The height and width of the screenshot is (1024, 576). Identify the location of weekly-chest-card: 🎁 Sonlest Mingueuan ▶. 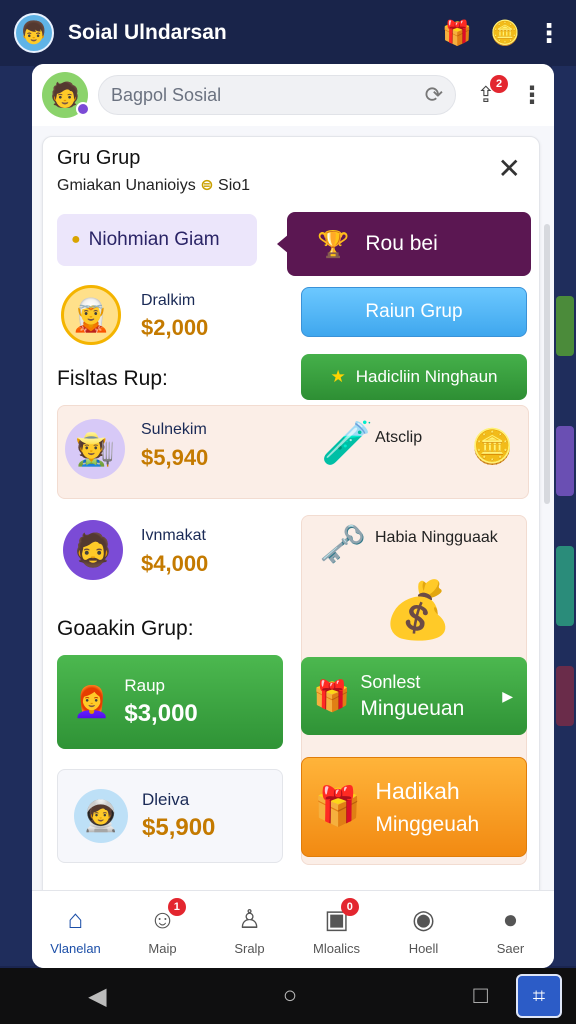
(414, 696).